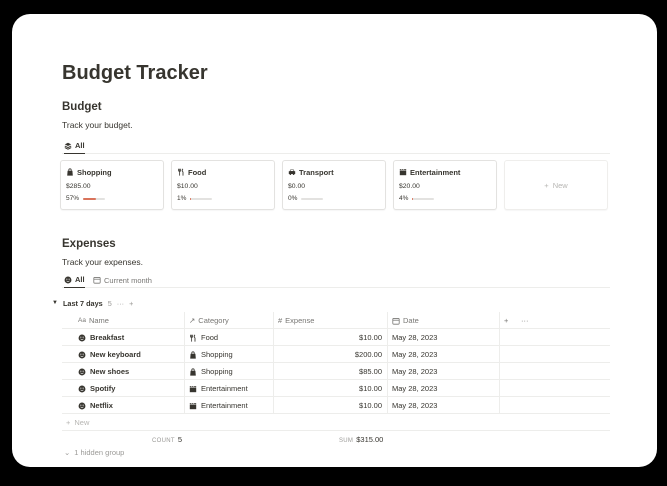 This screenshot has width=667, height=486. What do you see at coordinates (336, 337) in the screenshot?
I see `table-row: Breakfast Food $10.00 May 28, 2023` at bounding box center [336, 337].